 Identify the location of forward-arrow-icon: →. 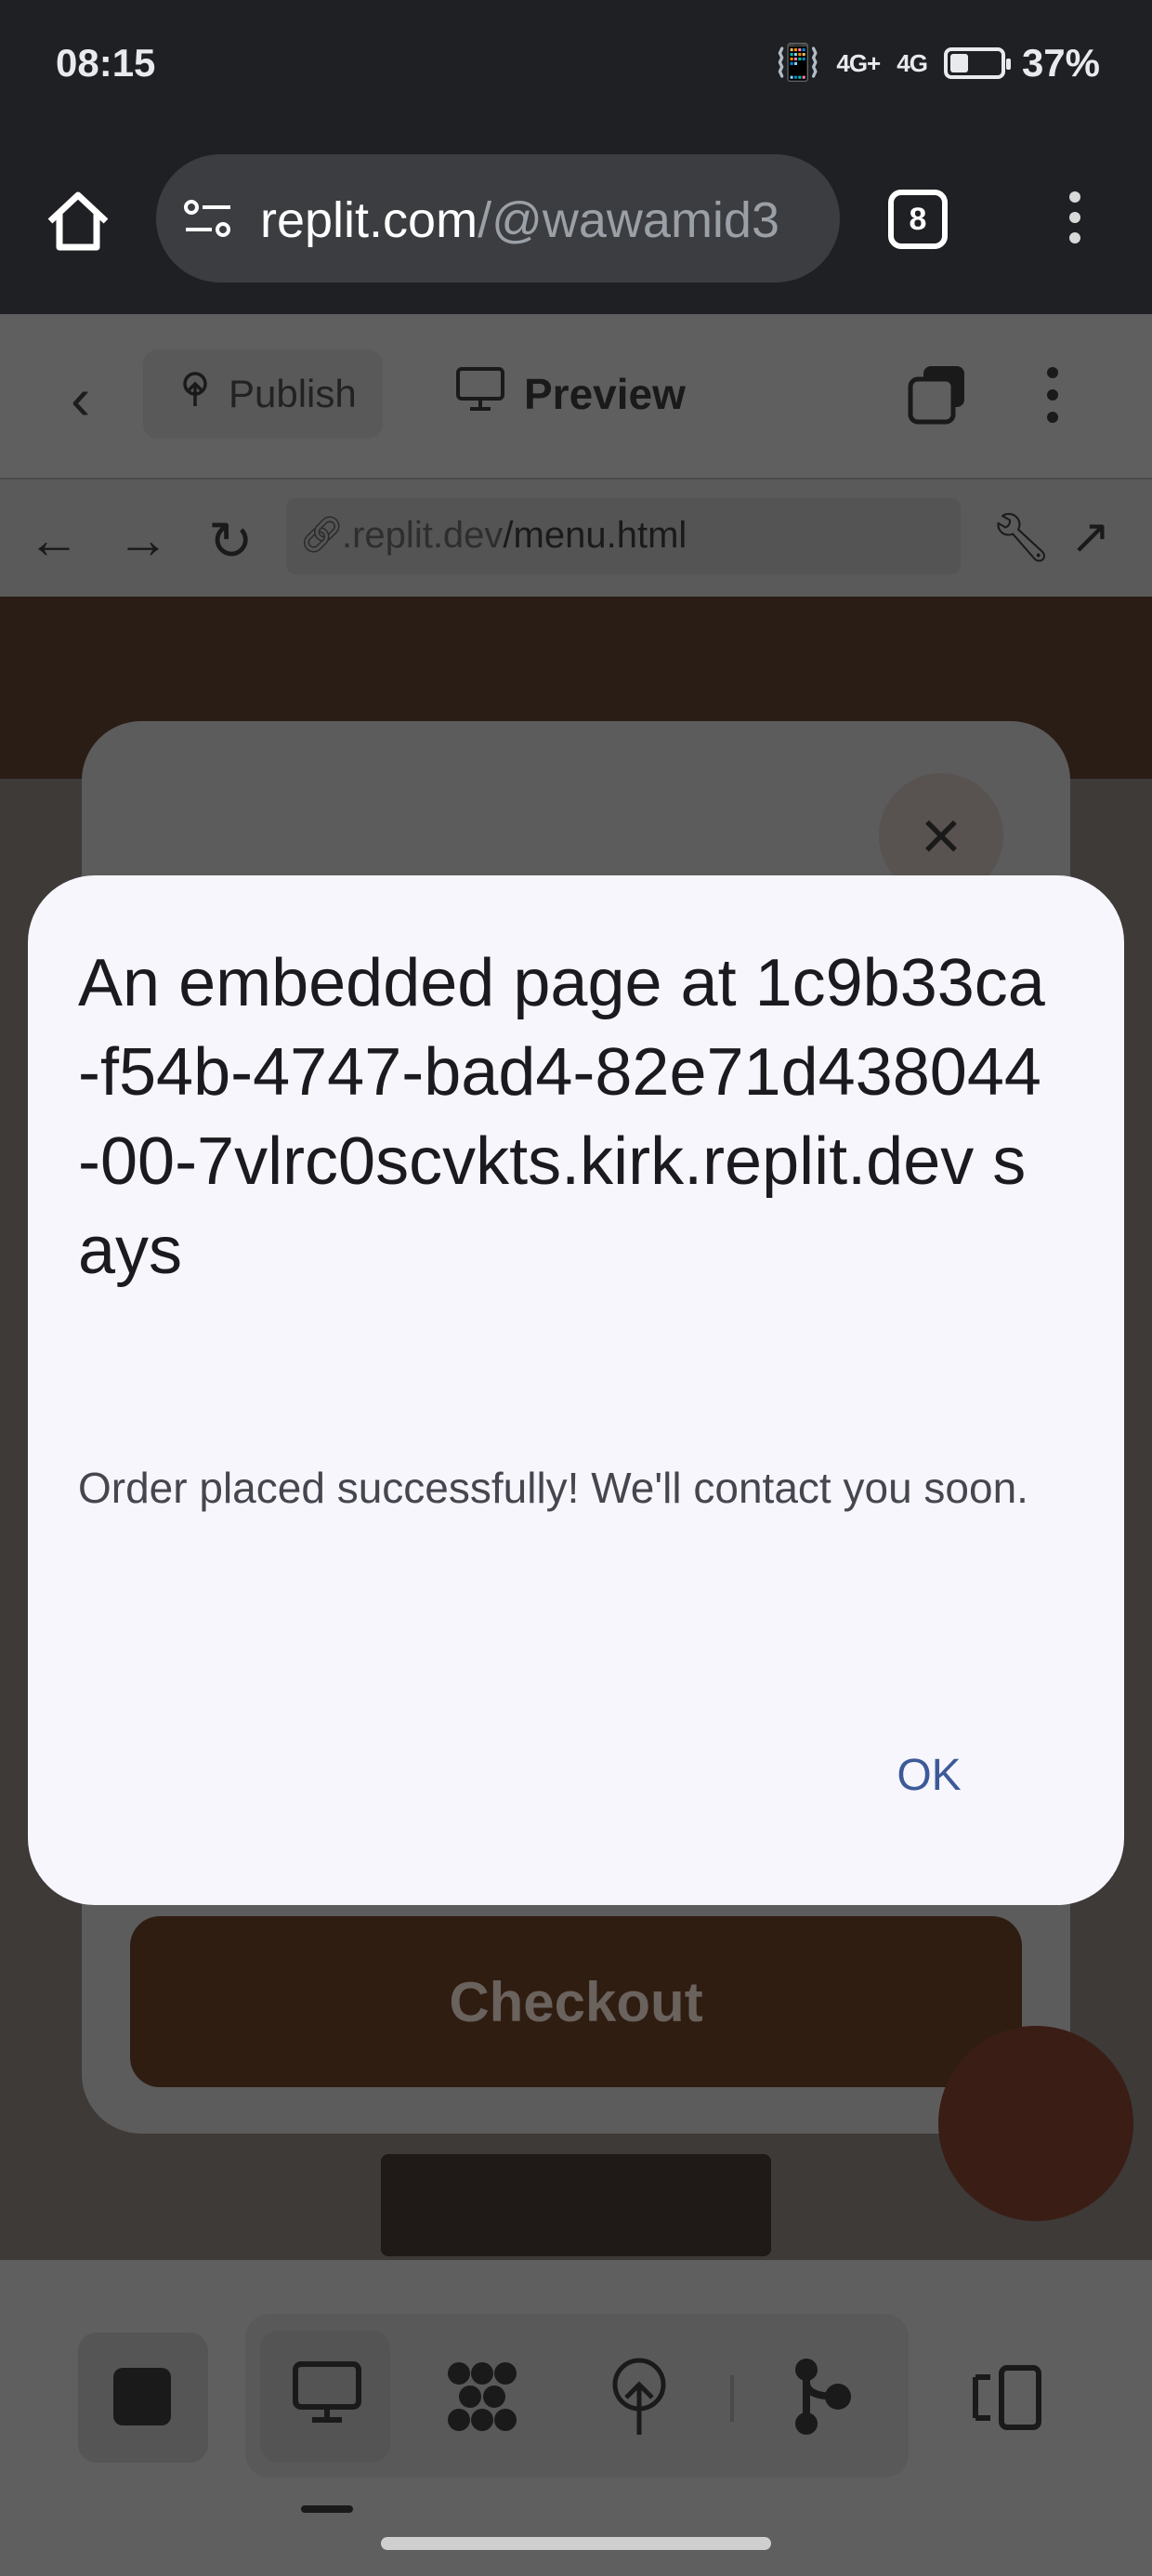
(143, 539).